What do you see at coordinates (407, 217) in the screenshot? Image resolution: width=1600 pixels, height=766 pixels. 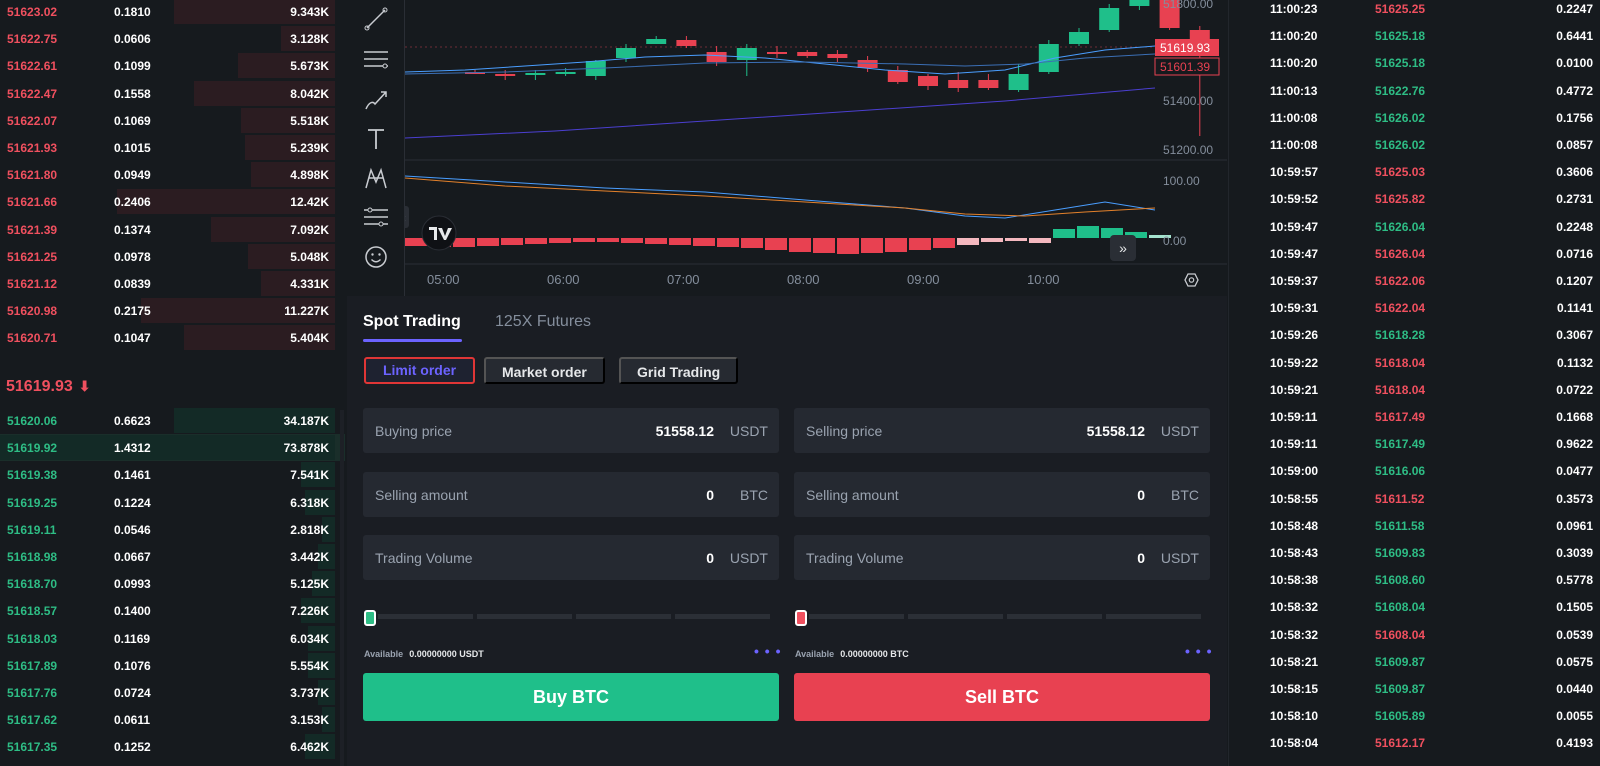 I see `collapse-toolbar-icon: ‹` at bounding box center [407, 217].